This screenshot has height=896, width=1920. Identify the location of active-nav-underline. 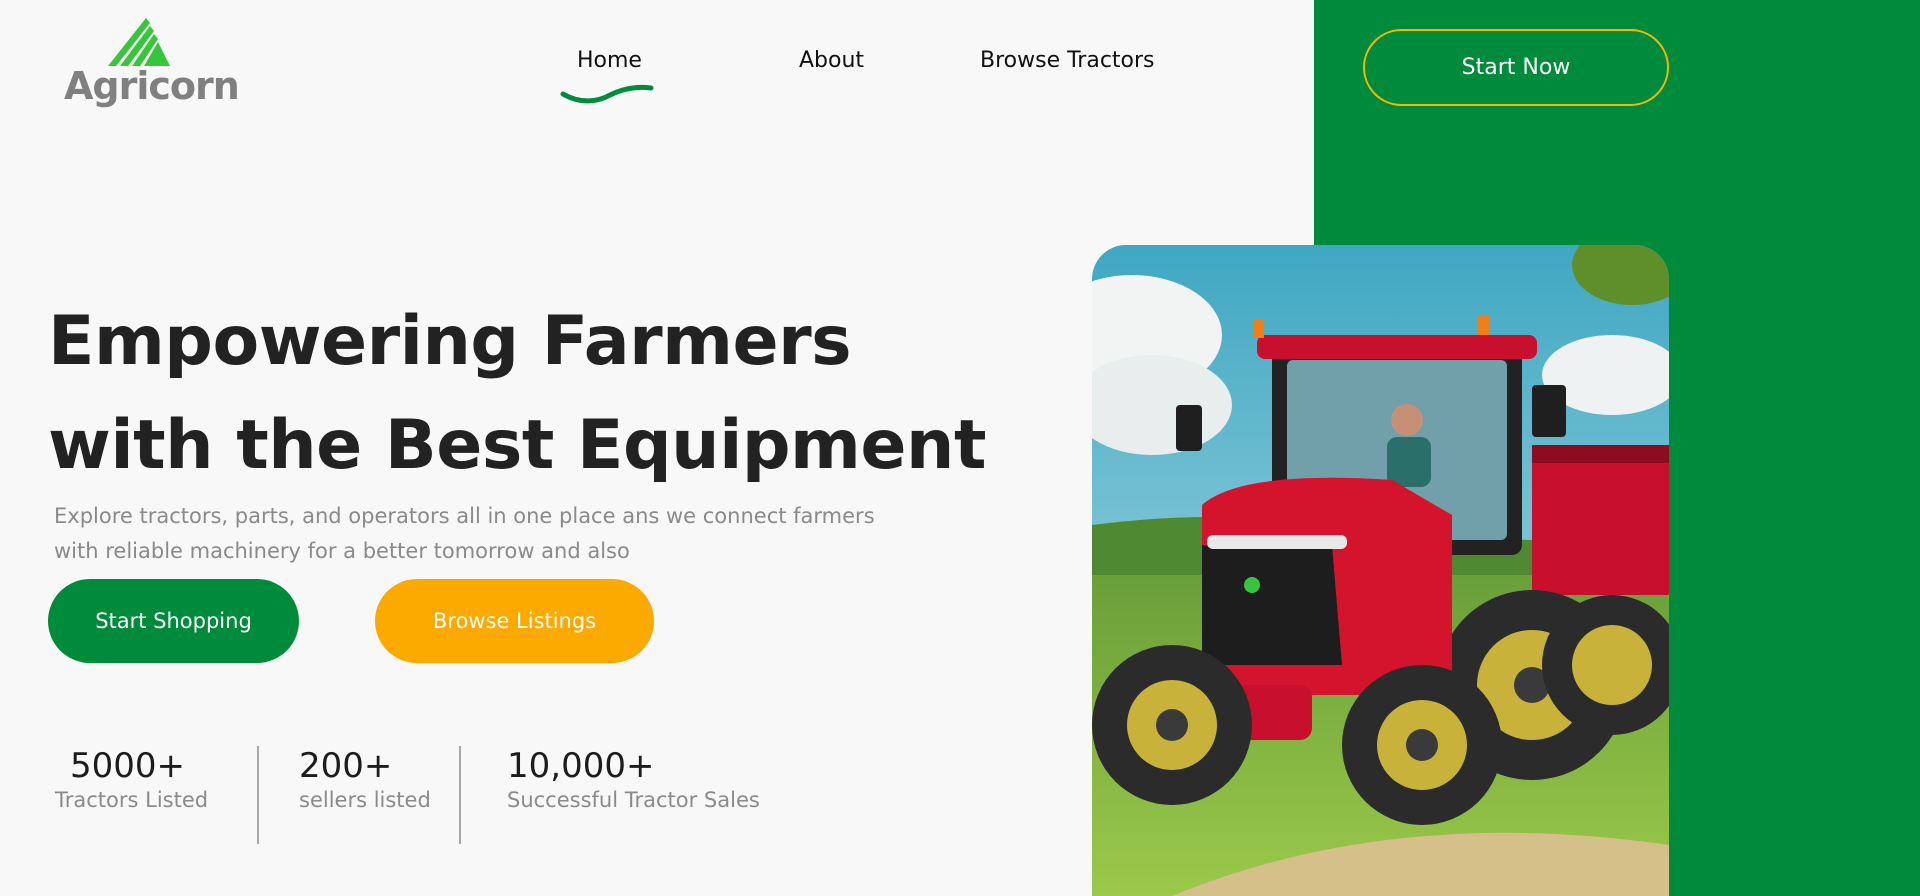
(607, 94).